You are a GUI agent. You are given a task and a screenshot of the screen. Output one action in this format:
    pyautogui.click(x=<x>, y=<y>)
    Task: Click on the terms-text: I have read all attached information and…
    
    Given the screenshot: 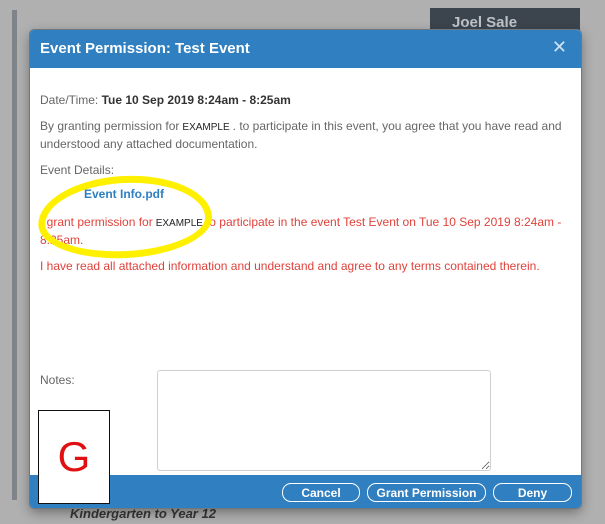 What is the action you would take?
    pyautogui.click(x=290, y=266)
    